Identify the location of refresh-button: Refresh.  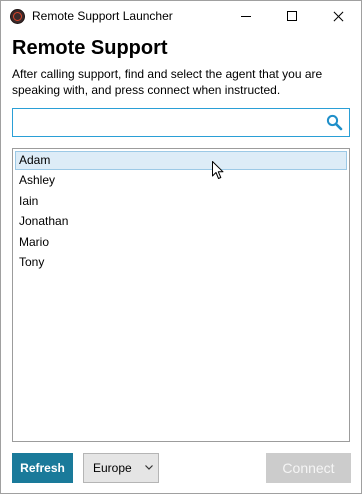
(42, 468).